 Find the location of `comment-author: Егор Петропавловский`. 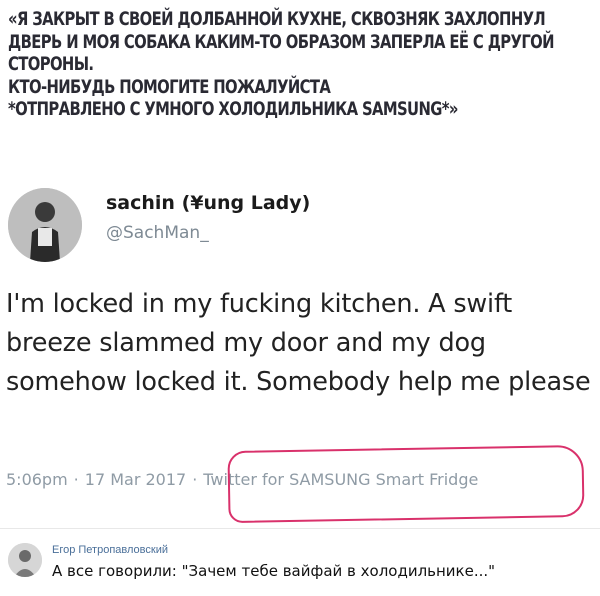

comment-author: Егор Петропавловский is located at coordinates (110, 550).